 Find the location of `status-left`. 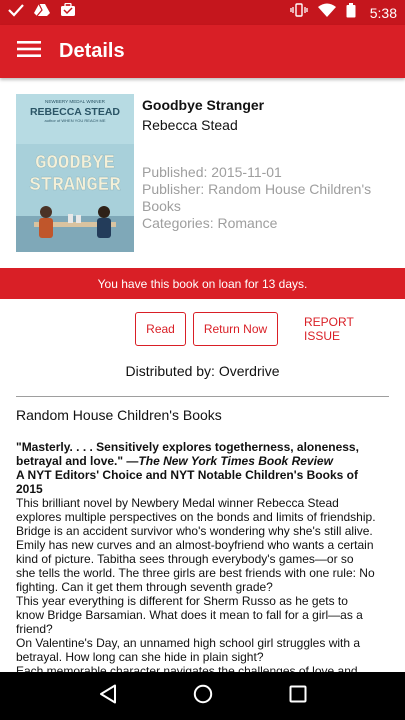

status-left is located at coordinates (42, 12).